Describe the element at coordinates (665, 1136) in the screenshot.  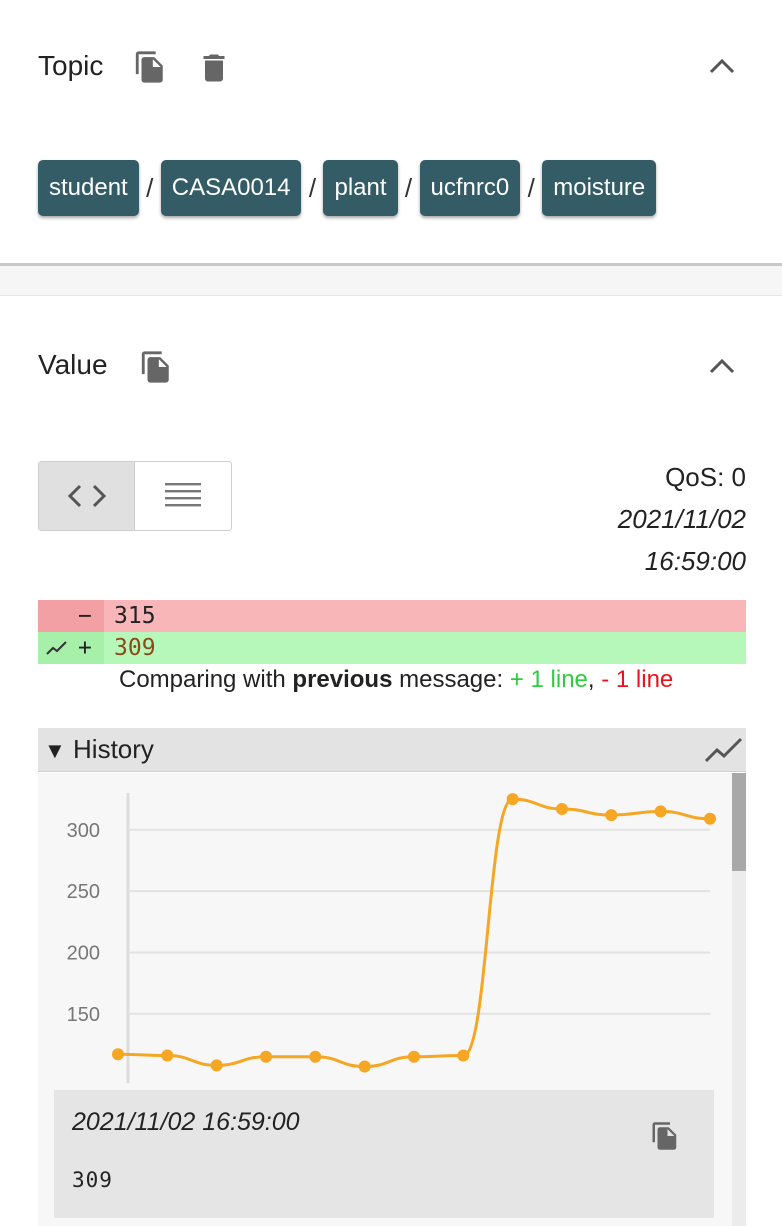
I see `copy-tooltip-icon` at that location.